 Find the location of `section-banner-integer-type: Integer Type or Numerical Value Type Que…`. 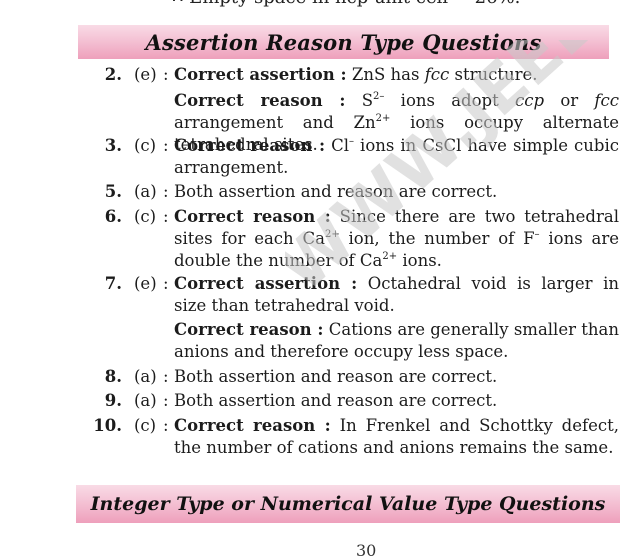

section-banner-integer-type: Integer Type or Numerical Value Type Que… is located at coordinates (348, 504).